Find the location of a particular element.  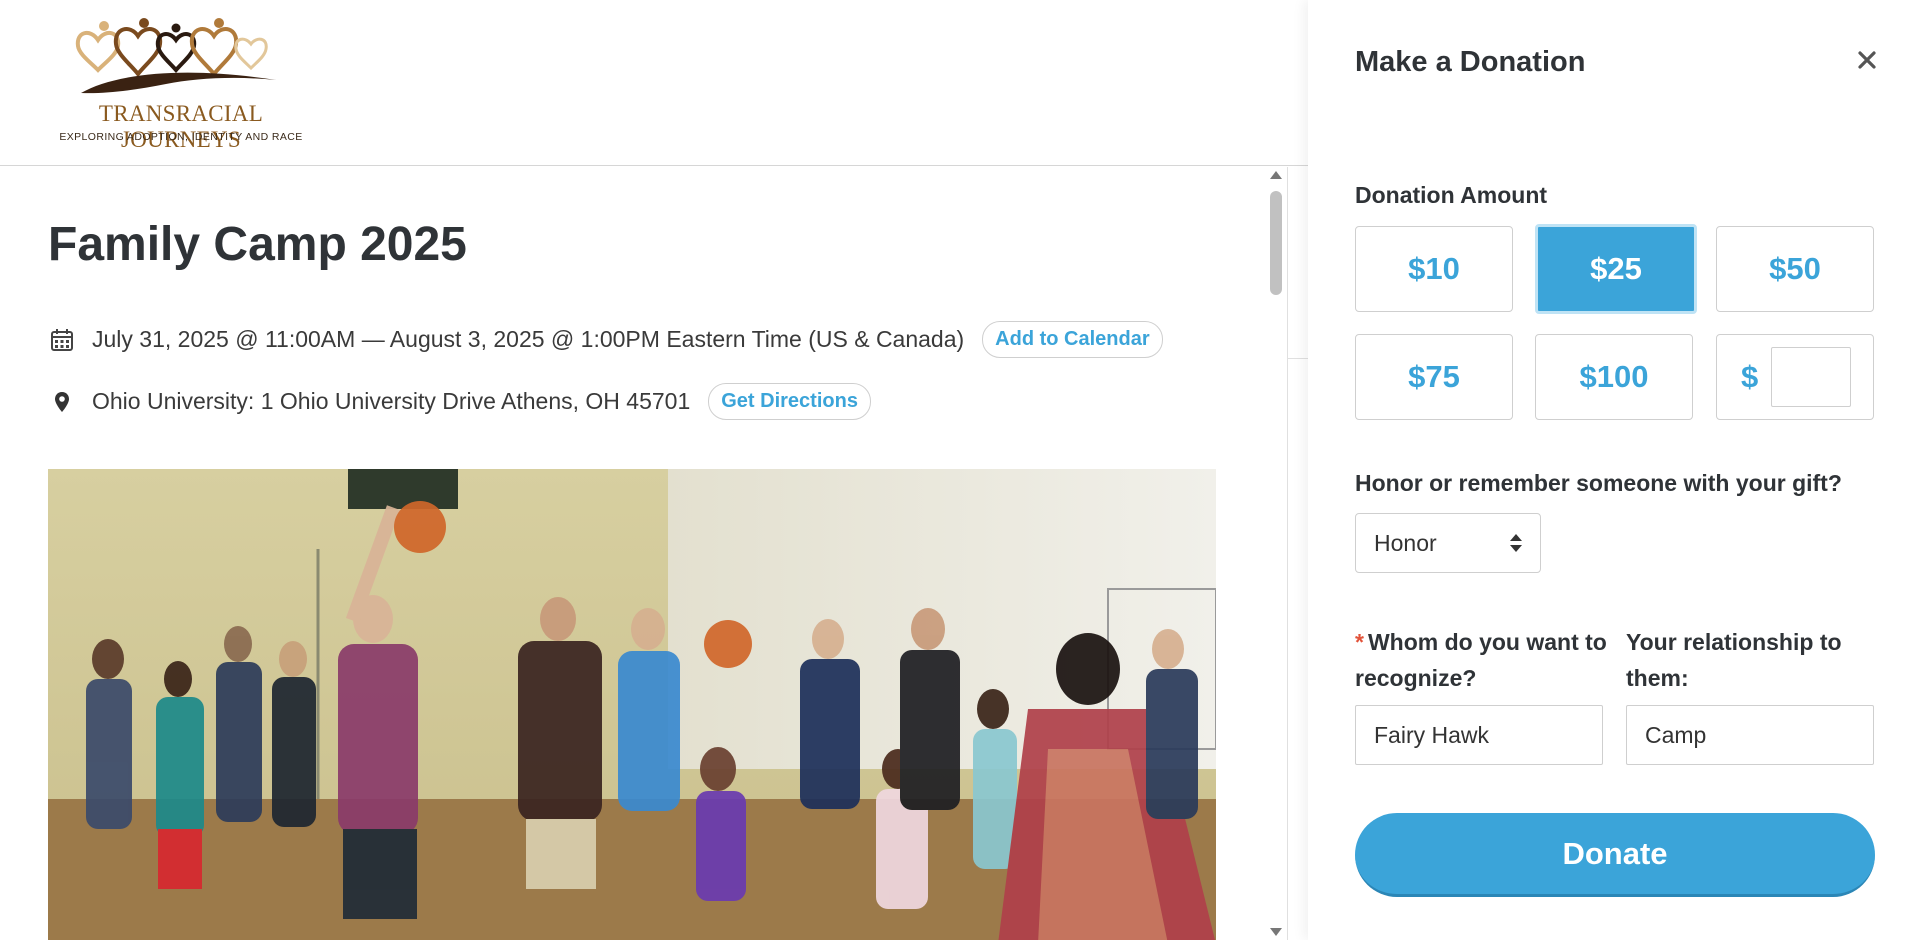

whom-recognize-label: * Whom do you want to recognize? is located at coordinates (1485, 660).